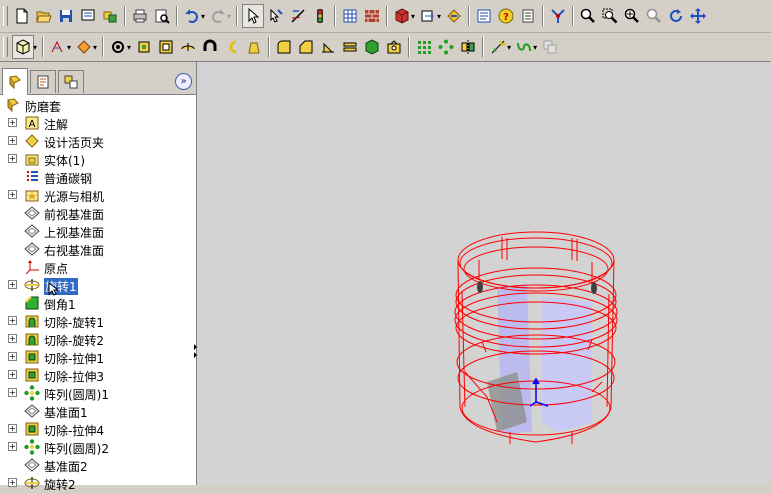  I want to click on tree-item: + 旋转2, so click(98, 483).